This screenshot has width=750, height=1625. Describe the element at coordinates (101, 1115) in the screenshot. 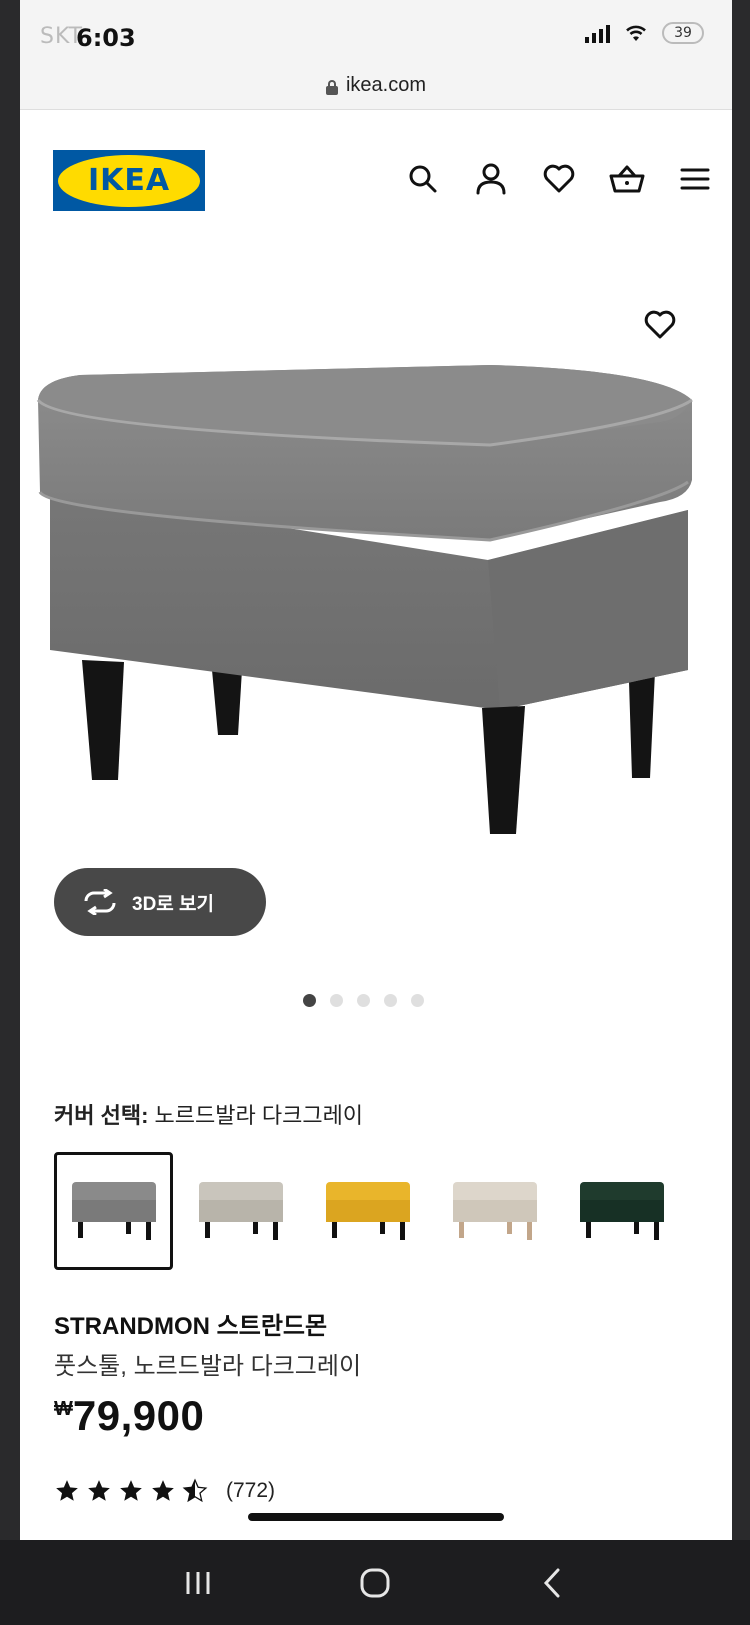

I see `cover-label: 커버 선택:` at that location.